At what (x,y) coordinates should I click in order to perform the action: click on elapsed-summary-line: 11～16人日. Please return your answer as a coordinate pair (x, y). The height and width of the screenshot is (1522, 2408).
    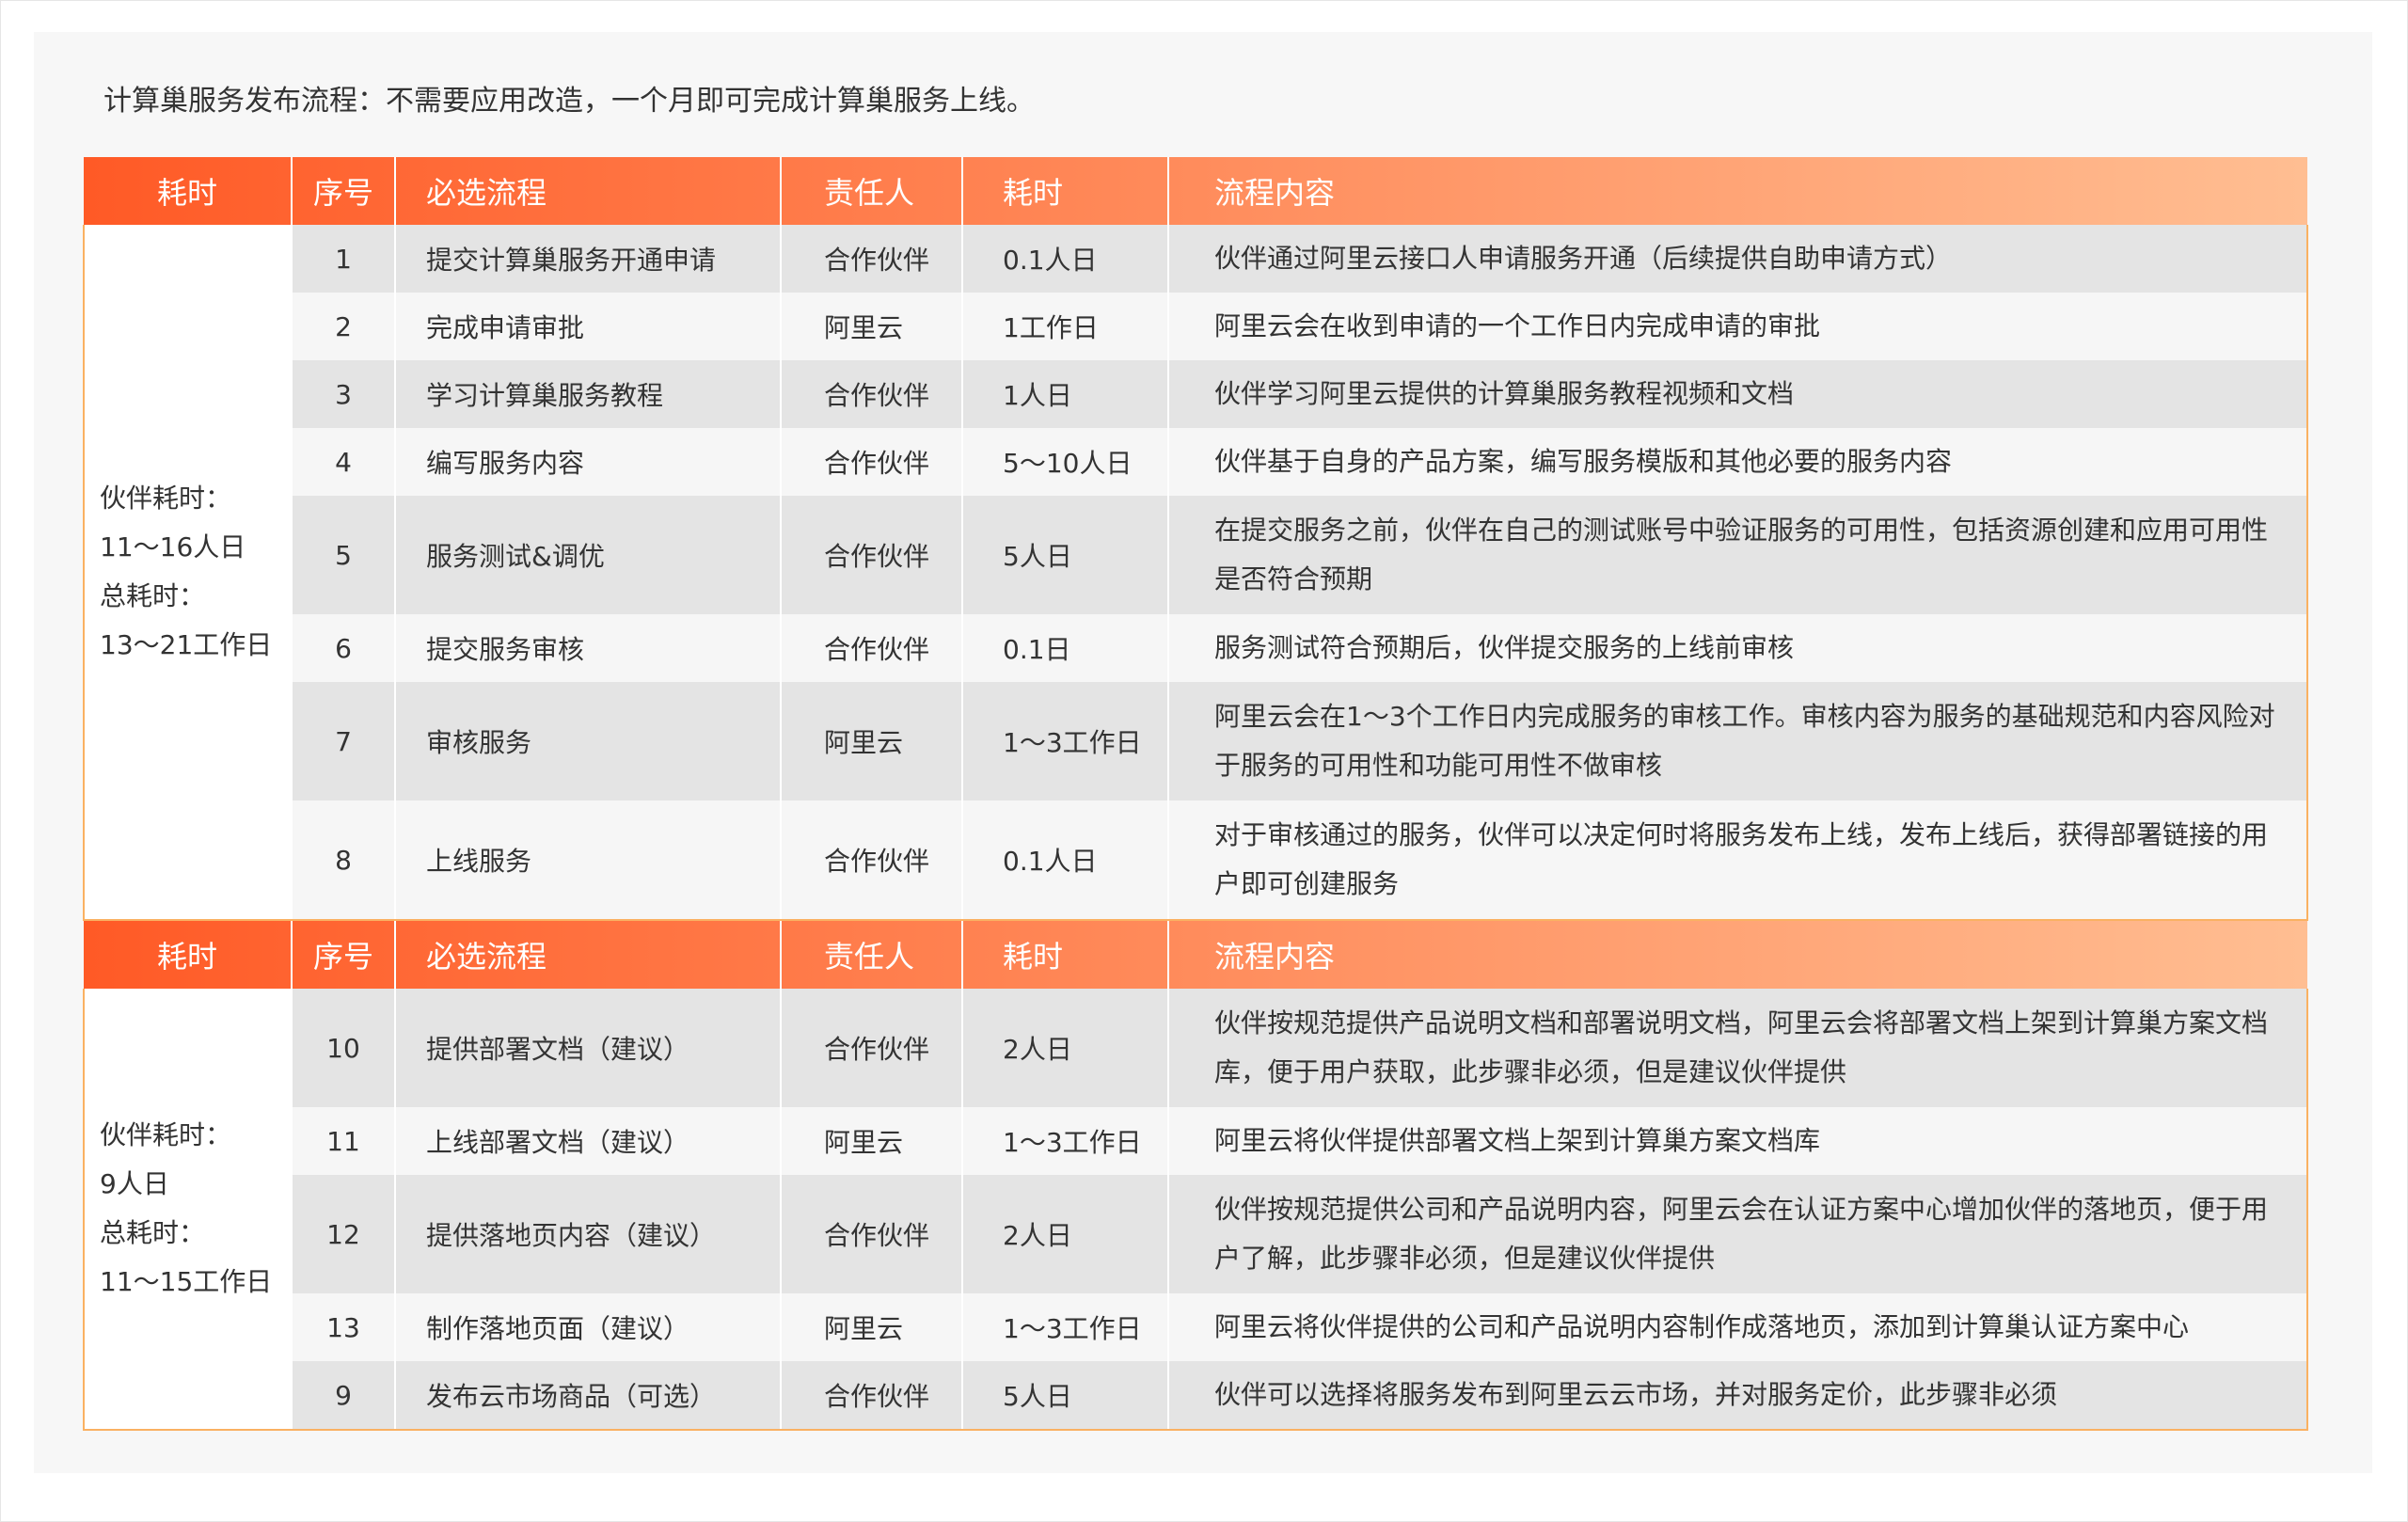
    Looking at the image, I should click on (173, 547).